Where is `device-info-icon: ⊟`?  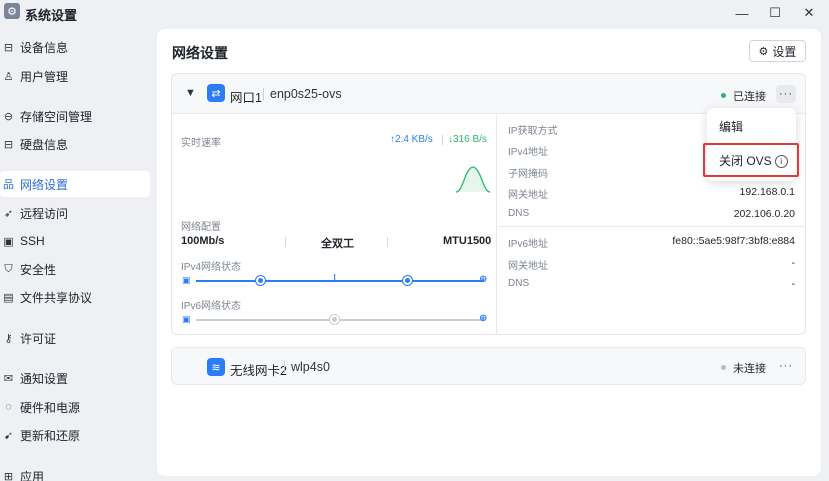 device-info-icon: ⊟ is located at coordinates (8, 47).